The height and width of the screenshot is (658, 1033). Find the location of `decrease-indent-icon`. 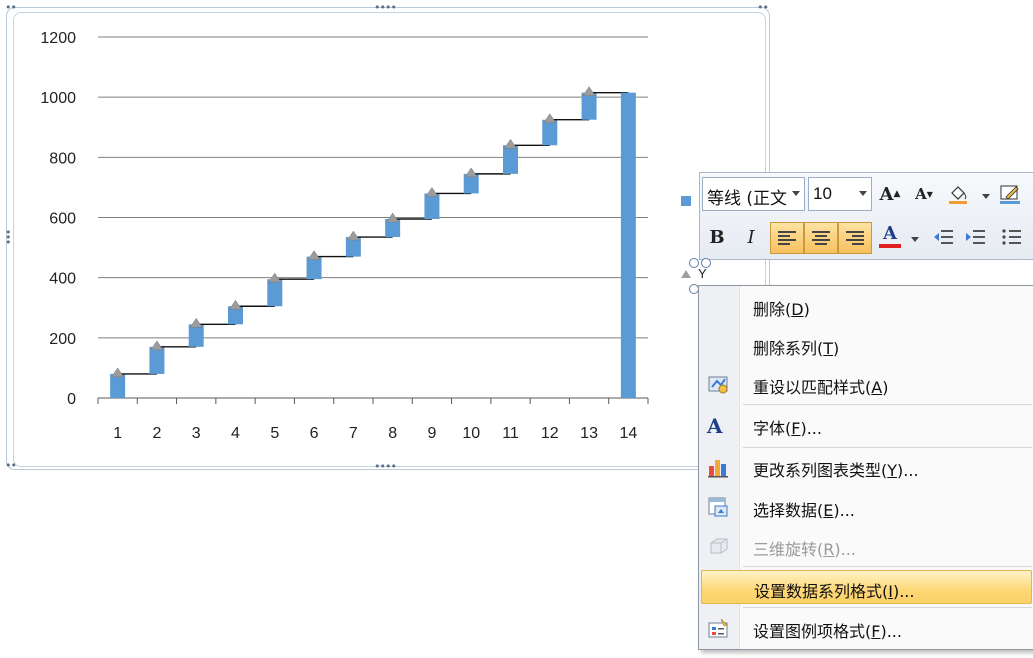

decrease-indent-icon is located at coordinates (943, 237).